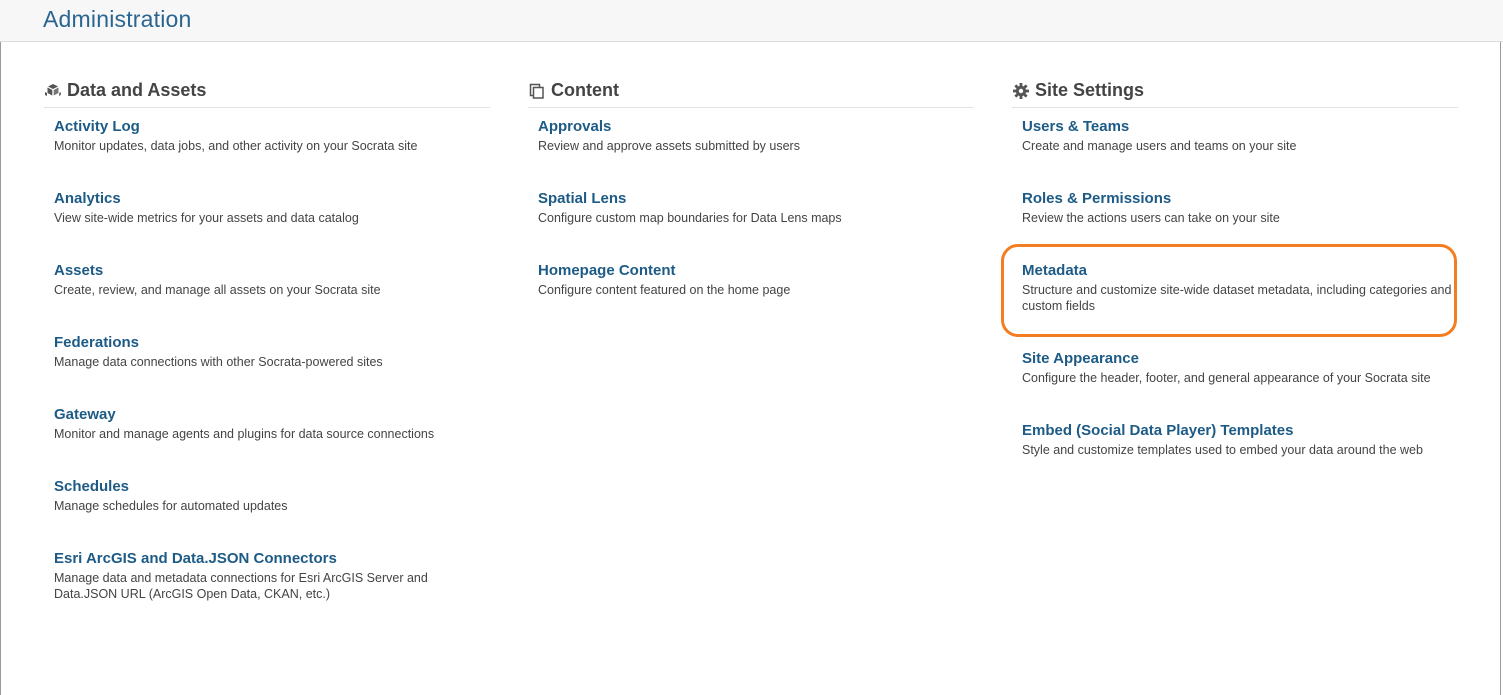 The width and height of the screenshot is (1503, 695). I want to click on assets-link: Assets, so click(272, 271).